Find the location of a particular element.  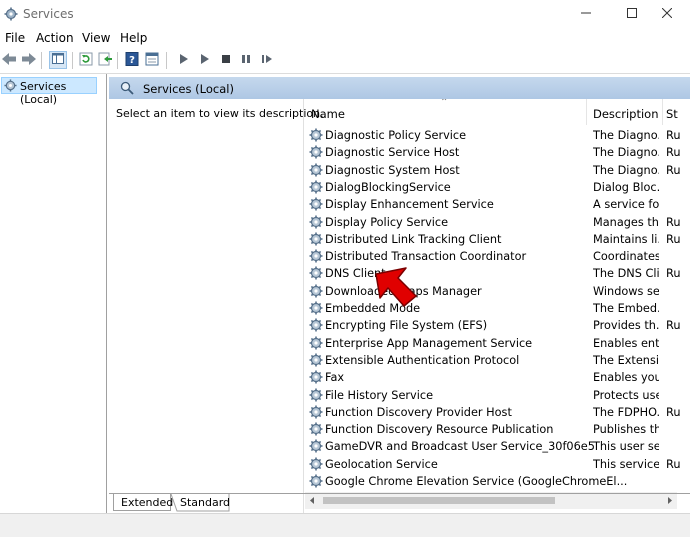

service-row: Diagnostic Service Host The Diagno... Ru is located at coordinates (492, 152).